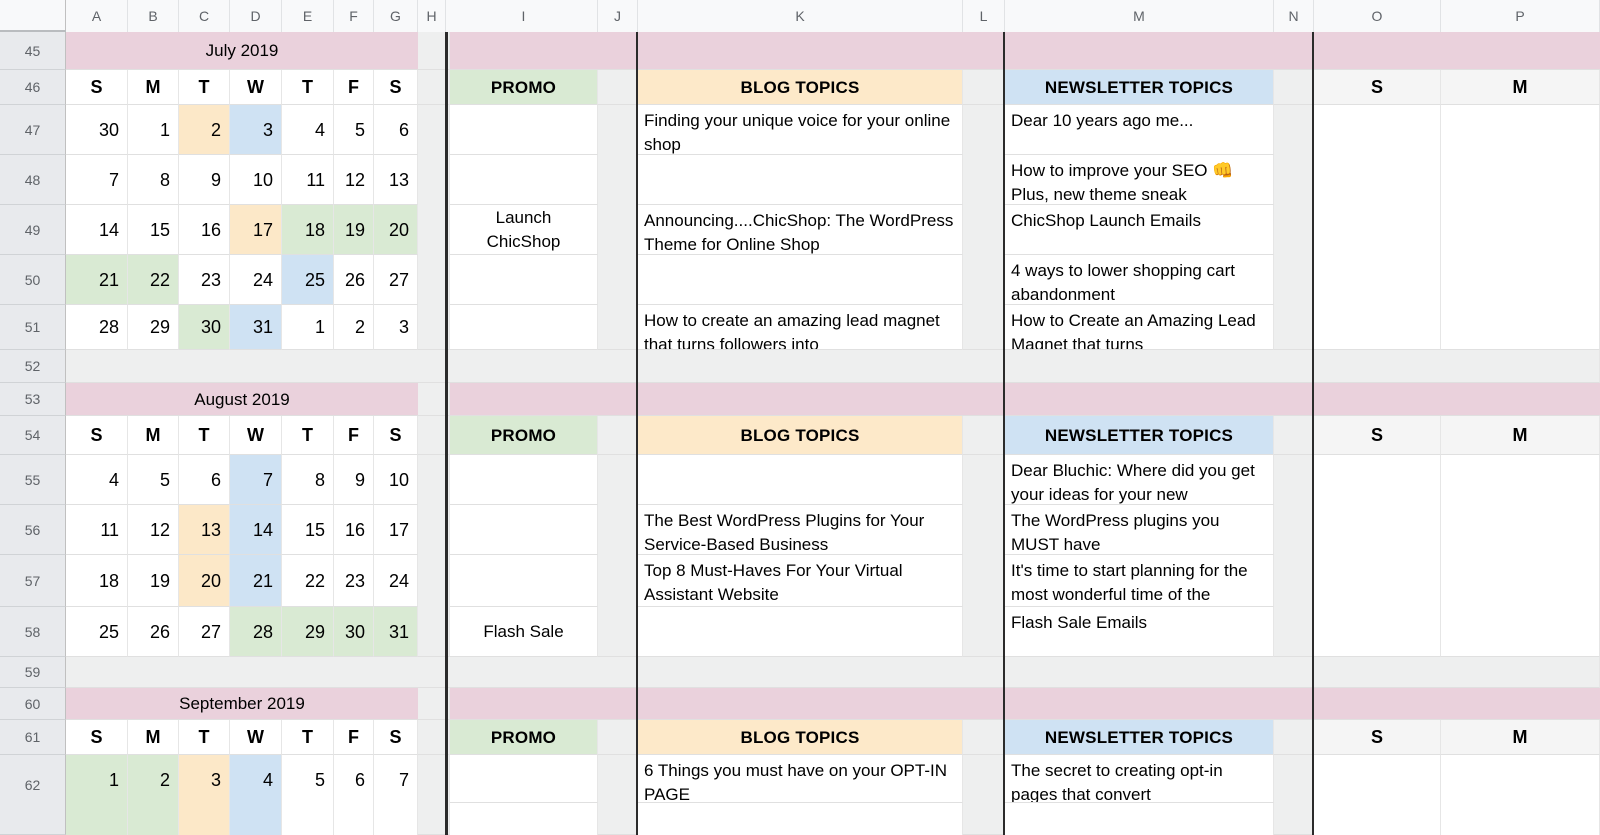 The image size is (1600, 835). Describe the element at coordinates (432, 16) in the screenshot. I see `column-header-H: H` at that location.